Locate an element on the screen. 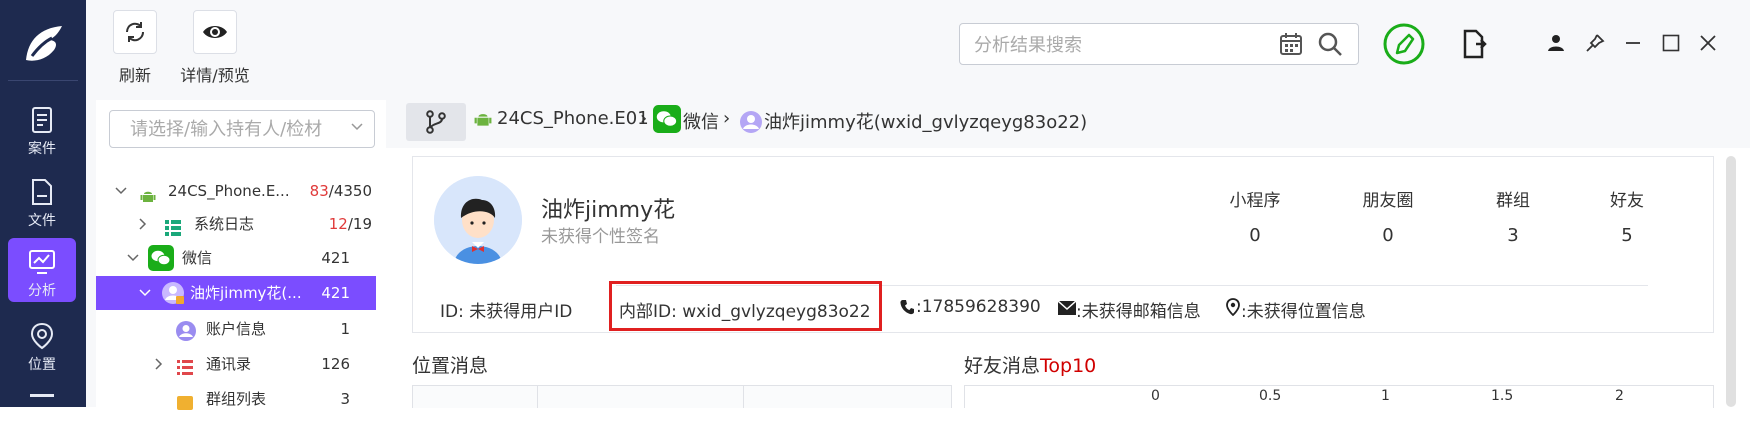 The width and height of the screenshot is (1750, 424). tree-node-device: 24CS_Phone.E... 83/4350 is located at coordinates (235, 191).